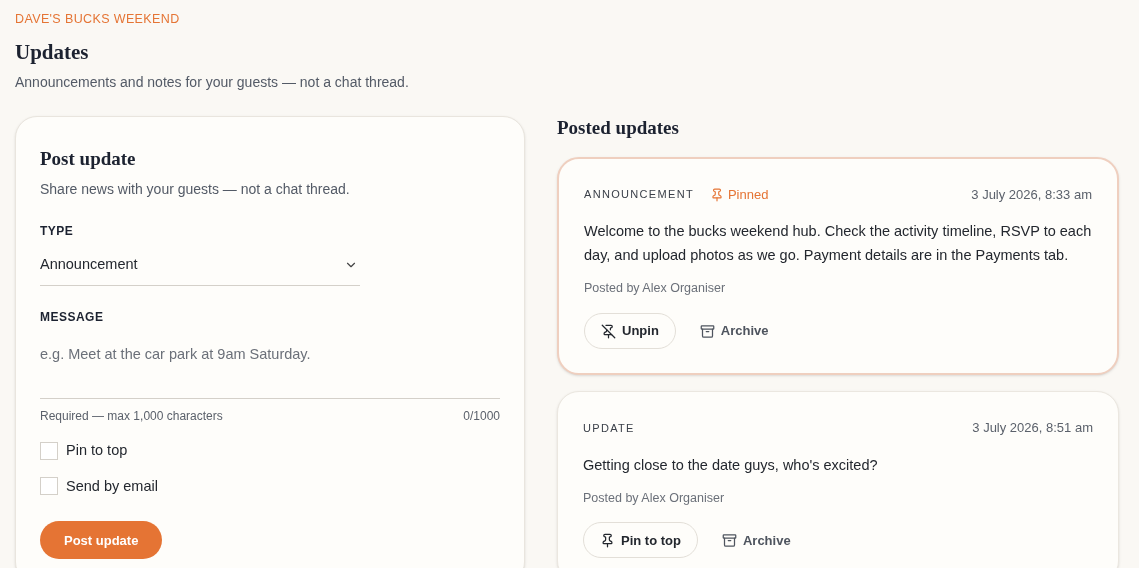  I want to click on update-type: ANNOUNCEMENT, so click(639, 195).